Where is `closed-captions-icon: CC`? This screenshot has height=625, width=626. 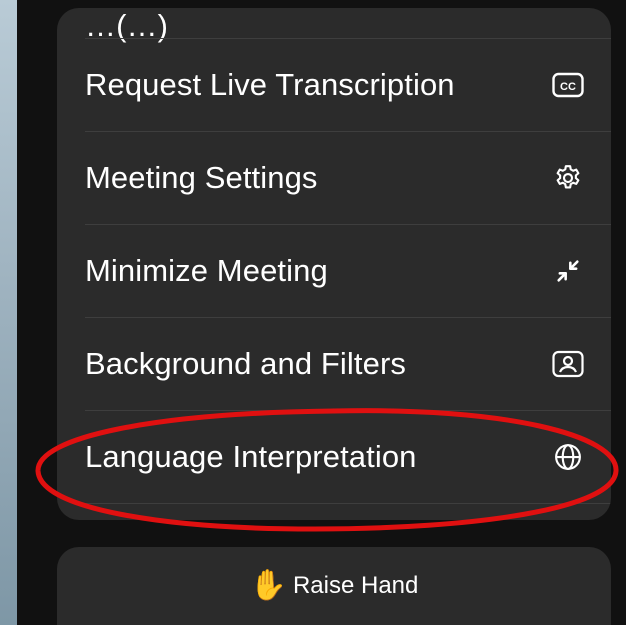 closed-captions-icon: CC is located at coordinates (568, 85).